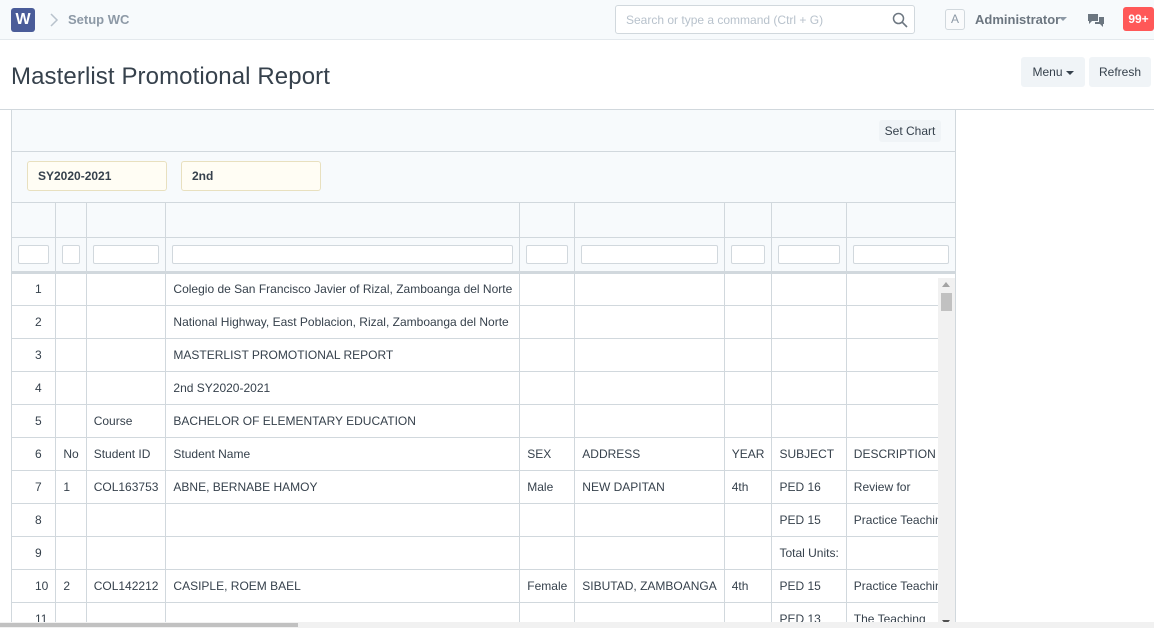 The height and width of the screenshot is (628, 1154). Describe the element at coordinates (126, 453) in the screenshot. I see `table-cell: Student ID` at that location.